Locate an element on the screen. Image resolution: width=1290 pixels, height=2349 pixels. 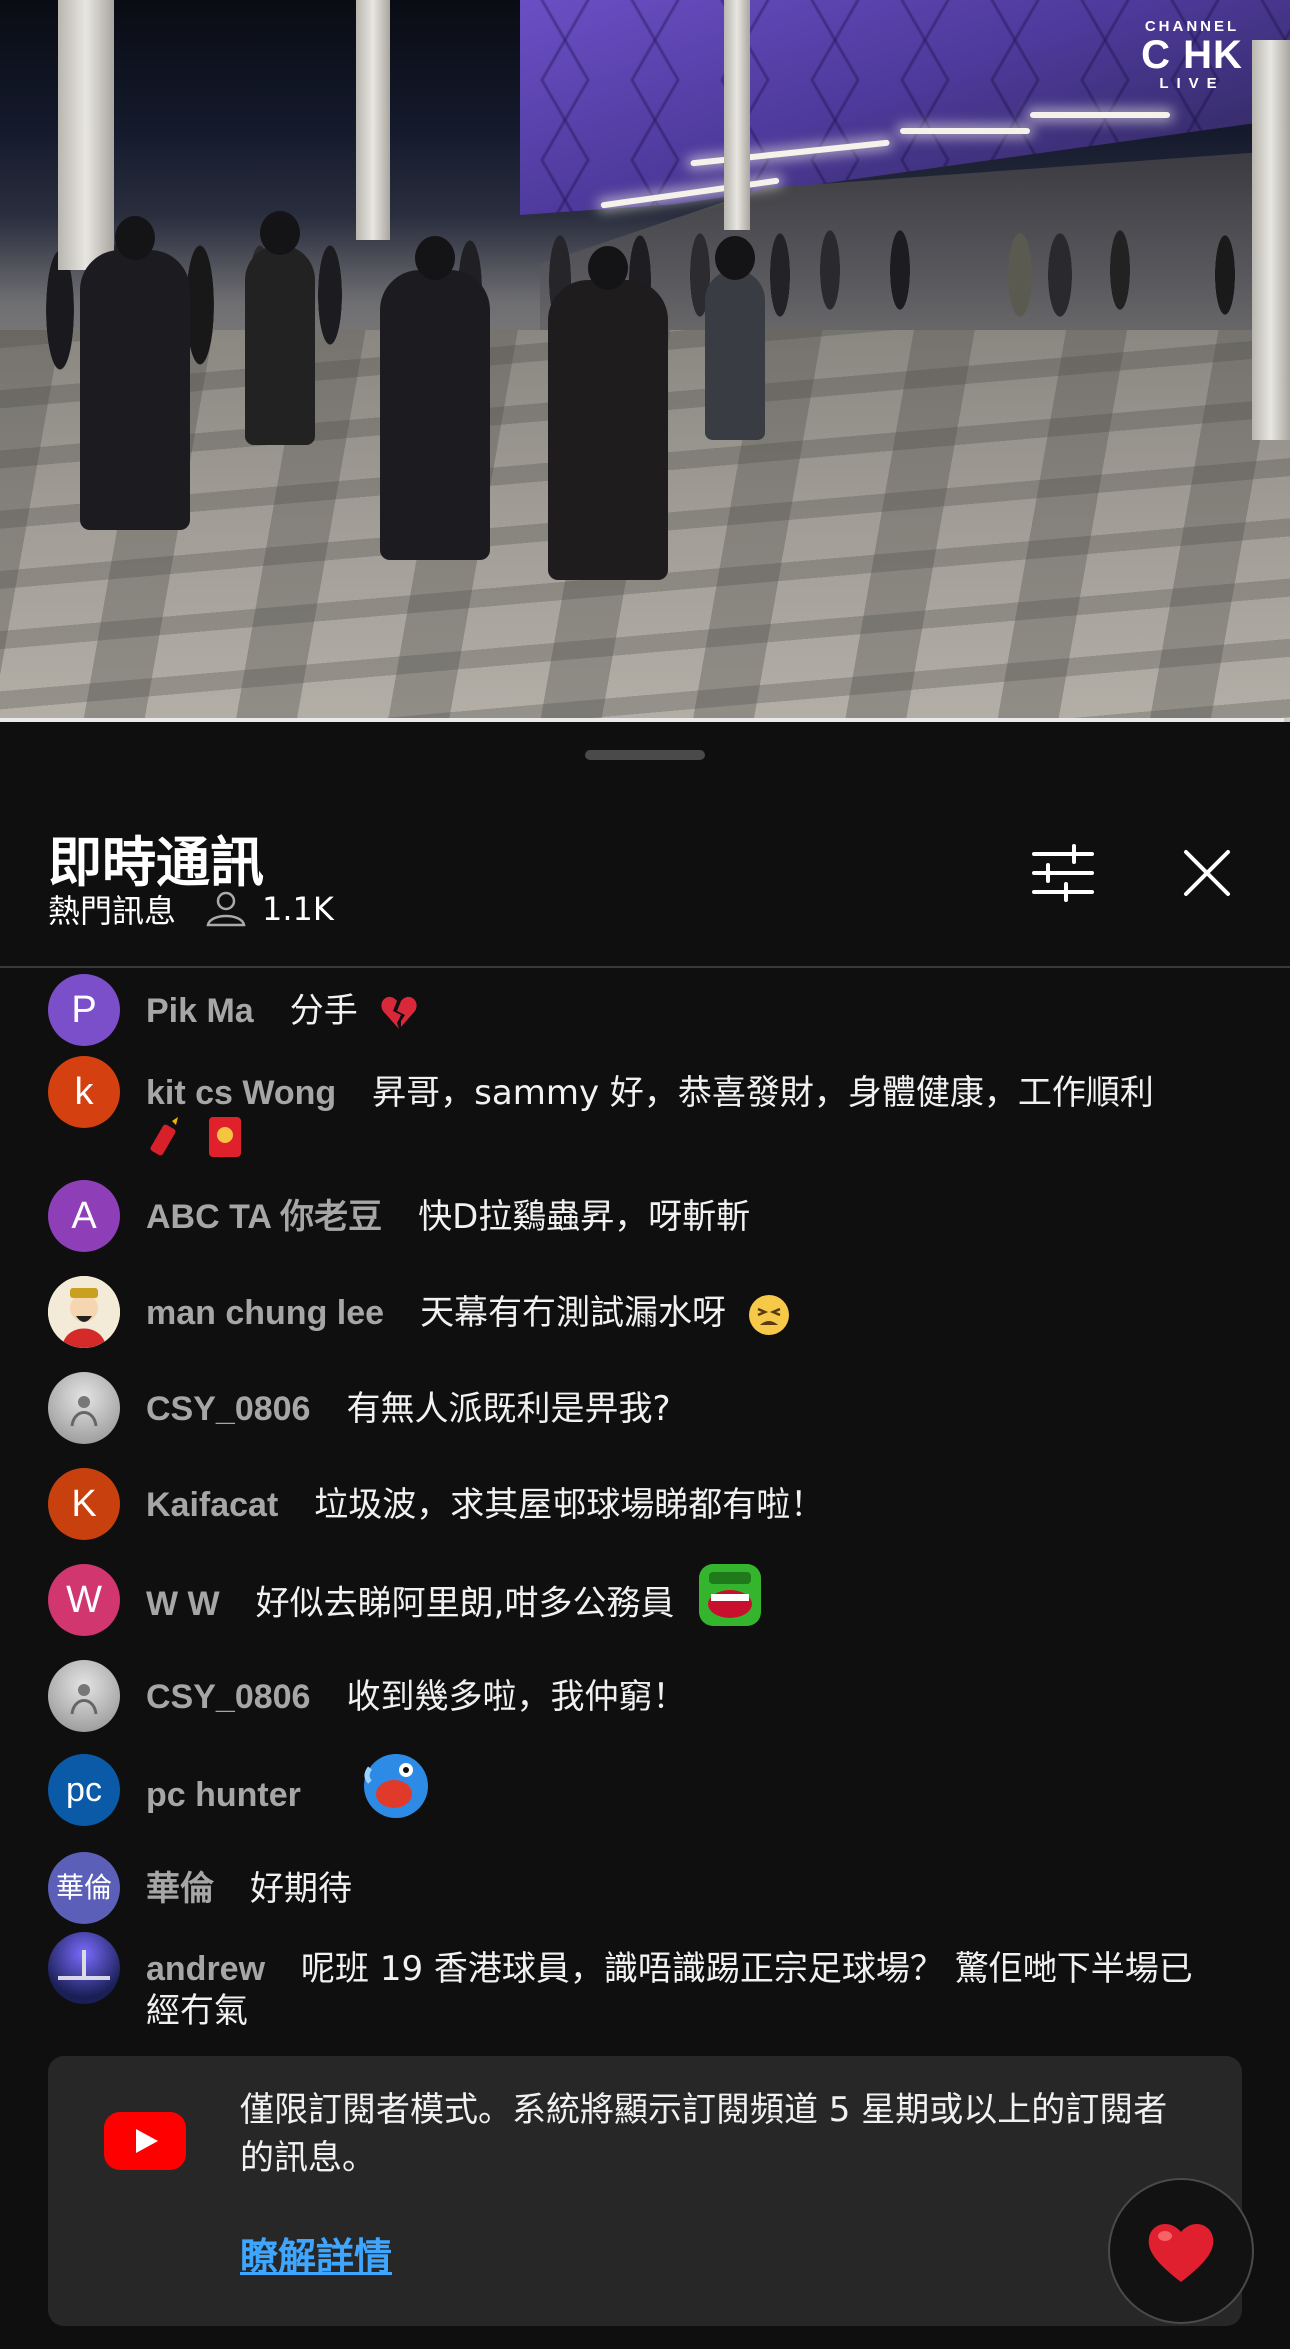
message-author: kit cs Wong is located at coordinates (241, 1093).